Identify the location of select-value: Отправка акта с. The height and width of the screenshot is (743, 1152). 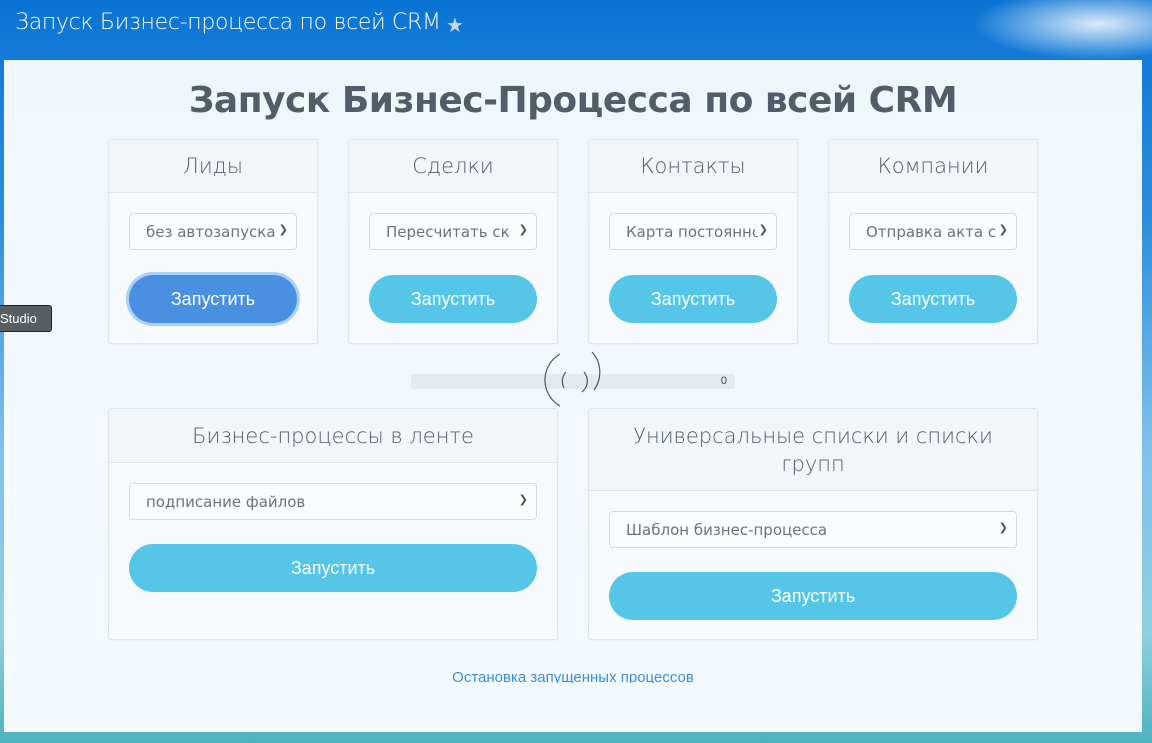
(931, 231).